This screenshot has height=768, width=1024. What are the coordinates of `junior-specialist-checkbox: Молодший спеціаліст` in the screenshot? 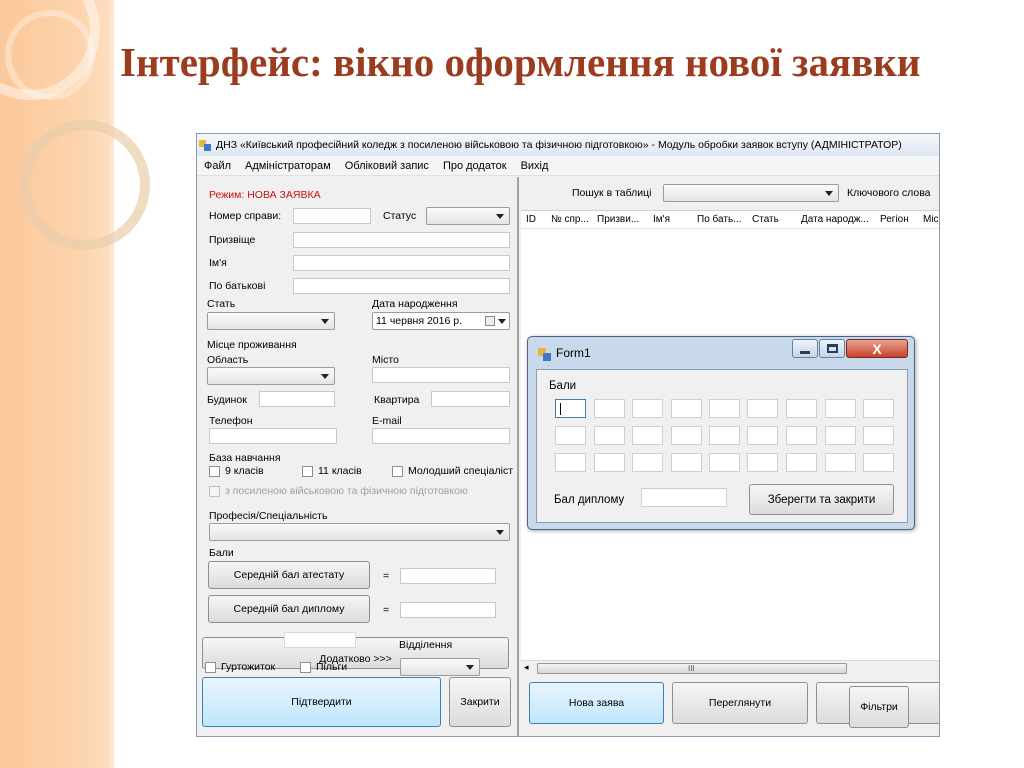 It's located at (452, 471).